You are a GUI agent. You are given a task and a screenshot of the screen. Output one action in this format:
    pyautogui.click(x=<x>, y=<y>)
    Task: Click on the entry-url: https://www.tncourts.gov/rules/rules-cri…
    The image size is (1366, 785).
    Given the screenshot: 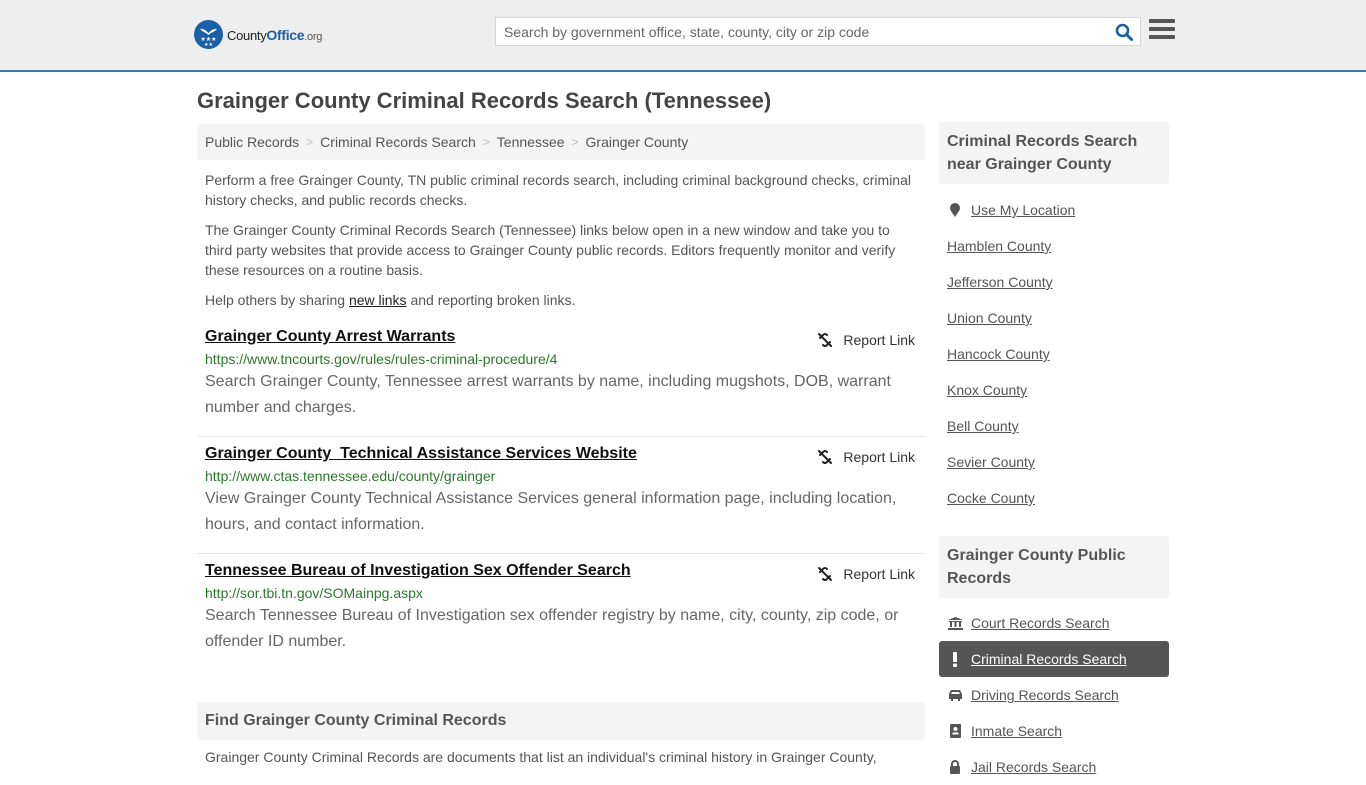 What is the action you would take?
    pyautogui.click(x=381, y=359)
    